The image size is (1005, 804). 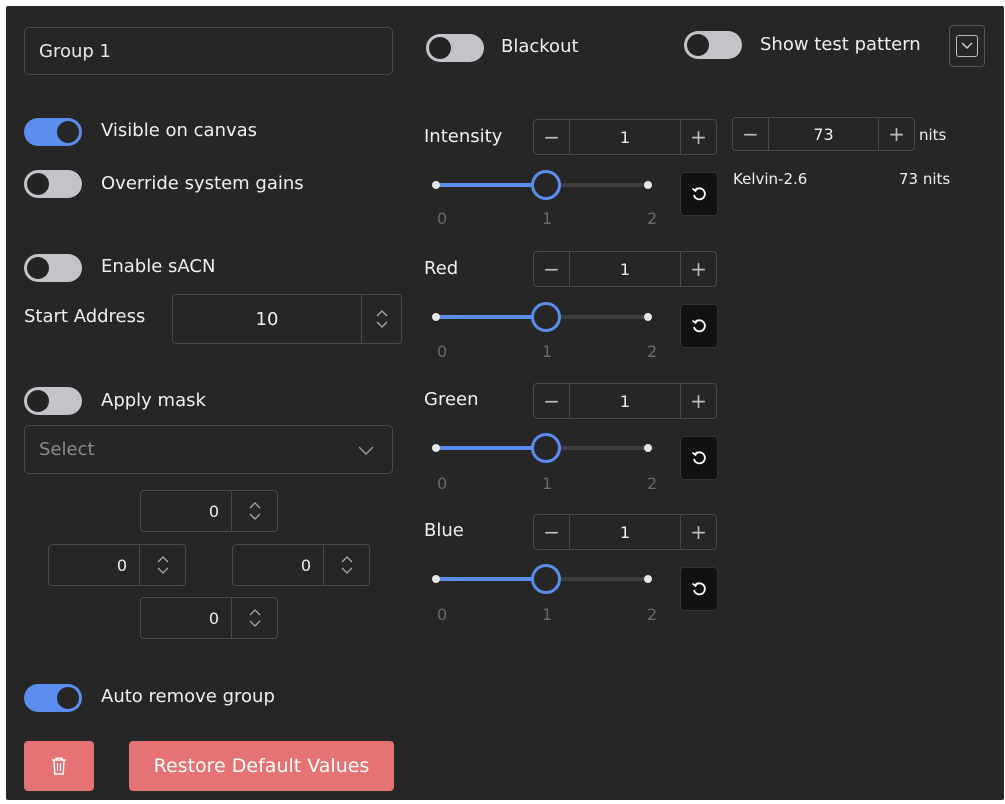 What do you see at coordinates (925, 179) in the screenshot?
I see `nits-preset-value: 73 nits` at bounding box center [925, 179].